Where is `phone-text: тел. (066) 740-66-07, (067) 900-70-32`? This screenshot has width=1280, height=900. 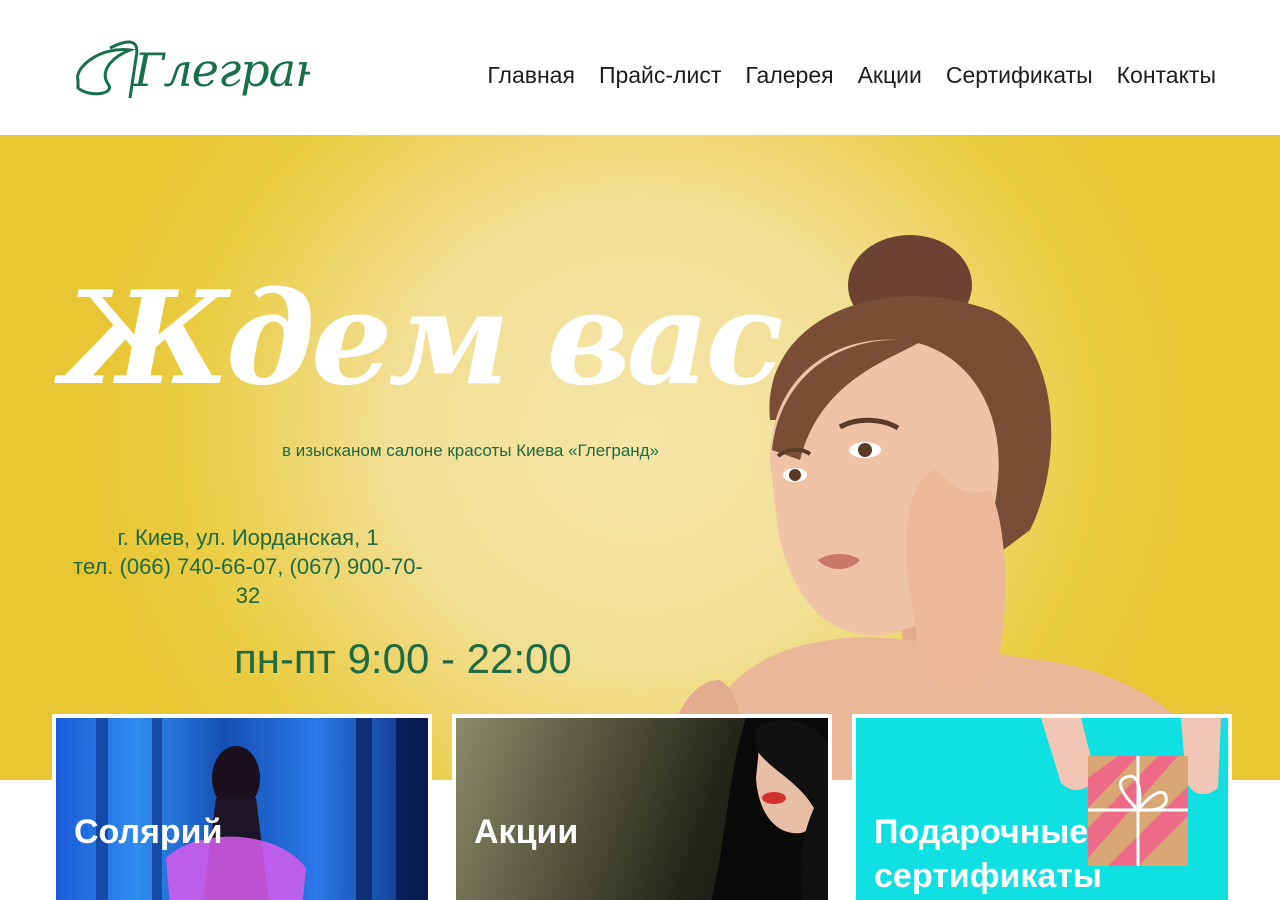
phone-text: тел. (066) 740-66-07, (067) 900-70-32 is located at coordinates (248, 581).